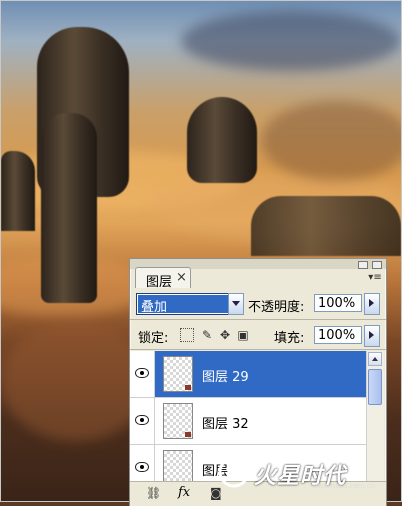  I want to click on blend-opacity-row: 叠加 不透明度: 100%, so click(258, 304).